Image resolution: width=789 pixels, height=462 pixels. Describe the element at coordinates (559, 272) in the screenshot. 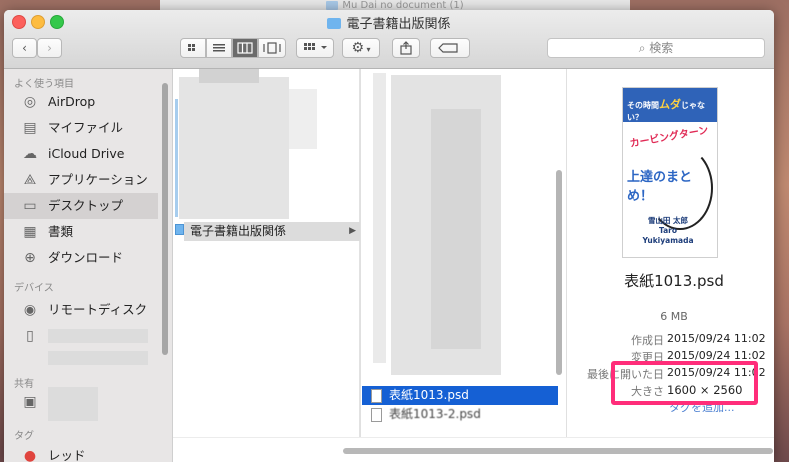

I see `files-column-scrollbar` at that location.